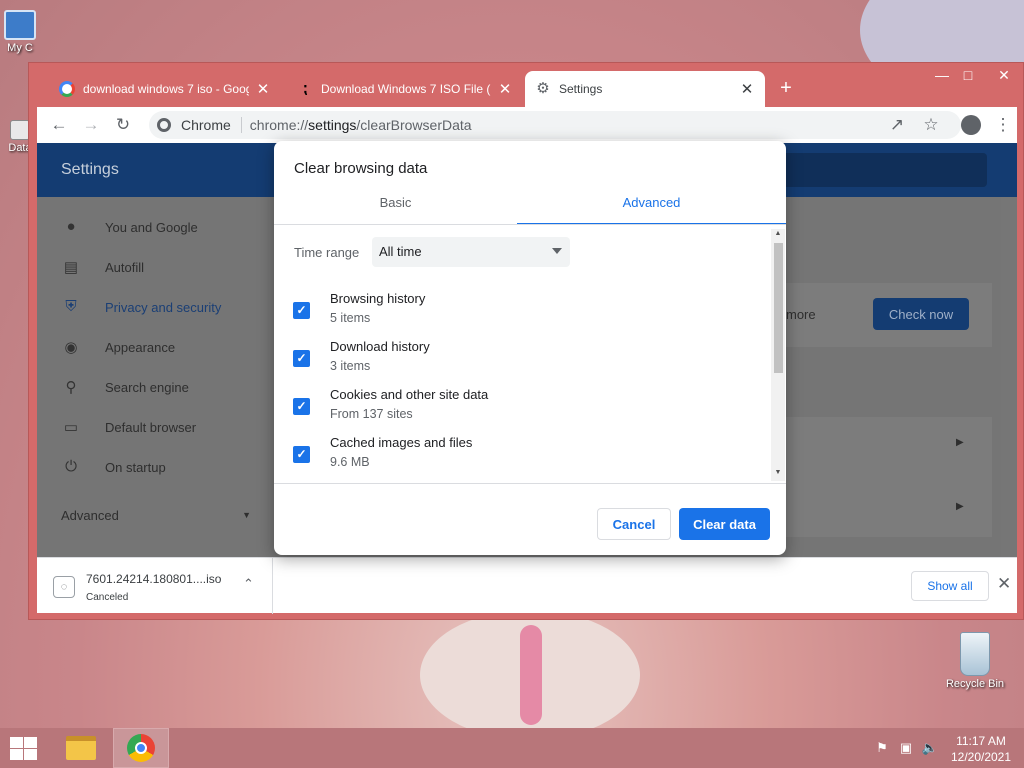  What do you see at coordinates (400, 251) in the screenshot?
I see `time-range-value: All time` at bounding box center [400, 251].